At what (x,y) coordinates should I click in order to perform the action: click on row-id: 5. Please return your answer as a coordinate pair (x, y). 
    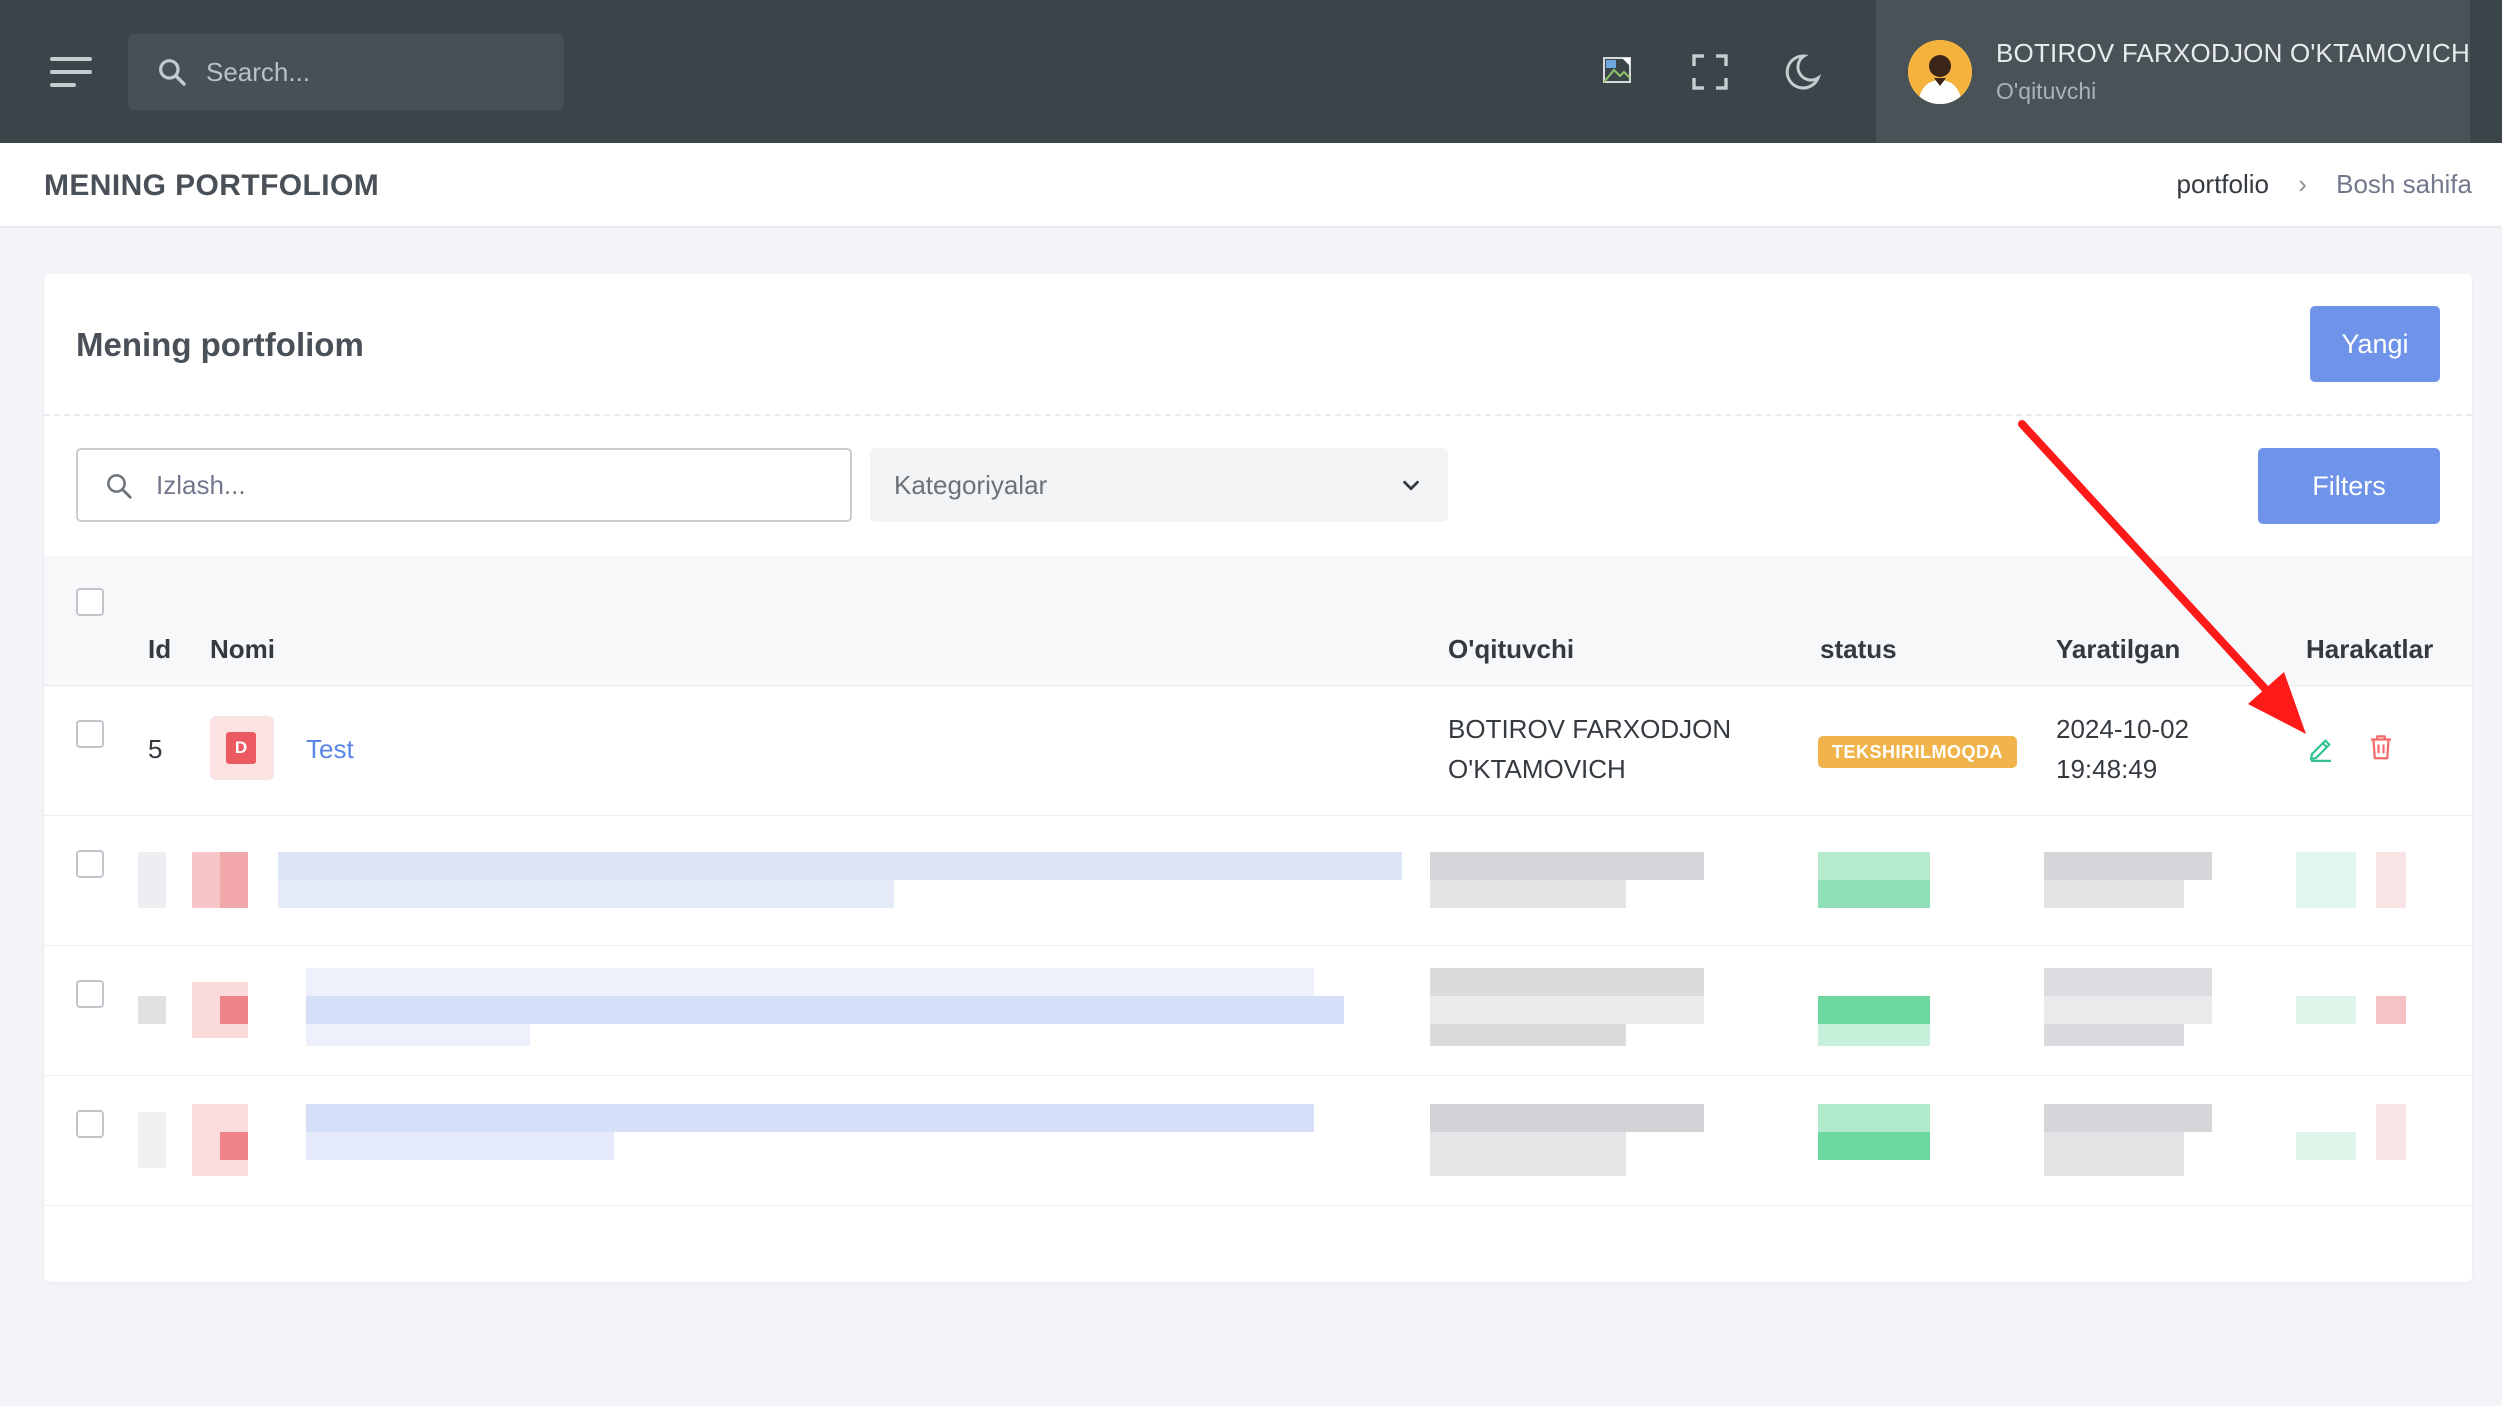
    Looking at the image, I should click on (155, 749).